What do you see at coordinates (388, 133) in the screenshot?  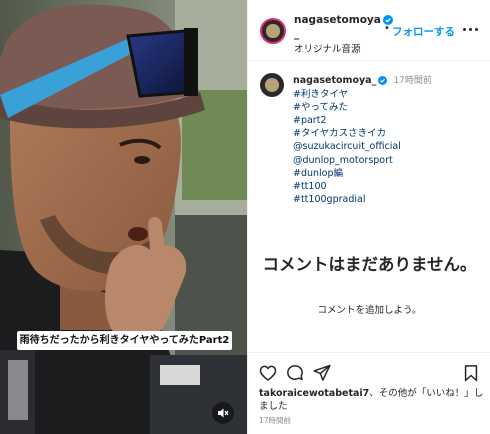 I see `hashtag-link: #タイヤカスさきイカ` at bounding box center [388, 133].